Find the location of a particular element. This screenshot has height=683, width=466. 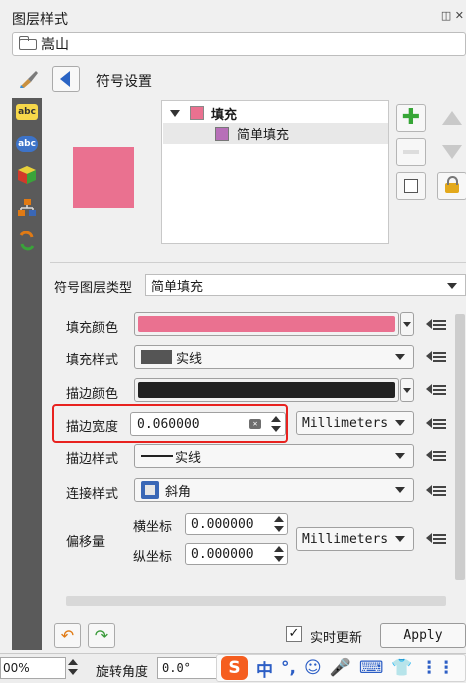

fill-color-dropdown is located at coordinates (407, 324).